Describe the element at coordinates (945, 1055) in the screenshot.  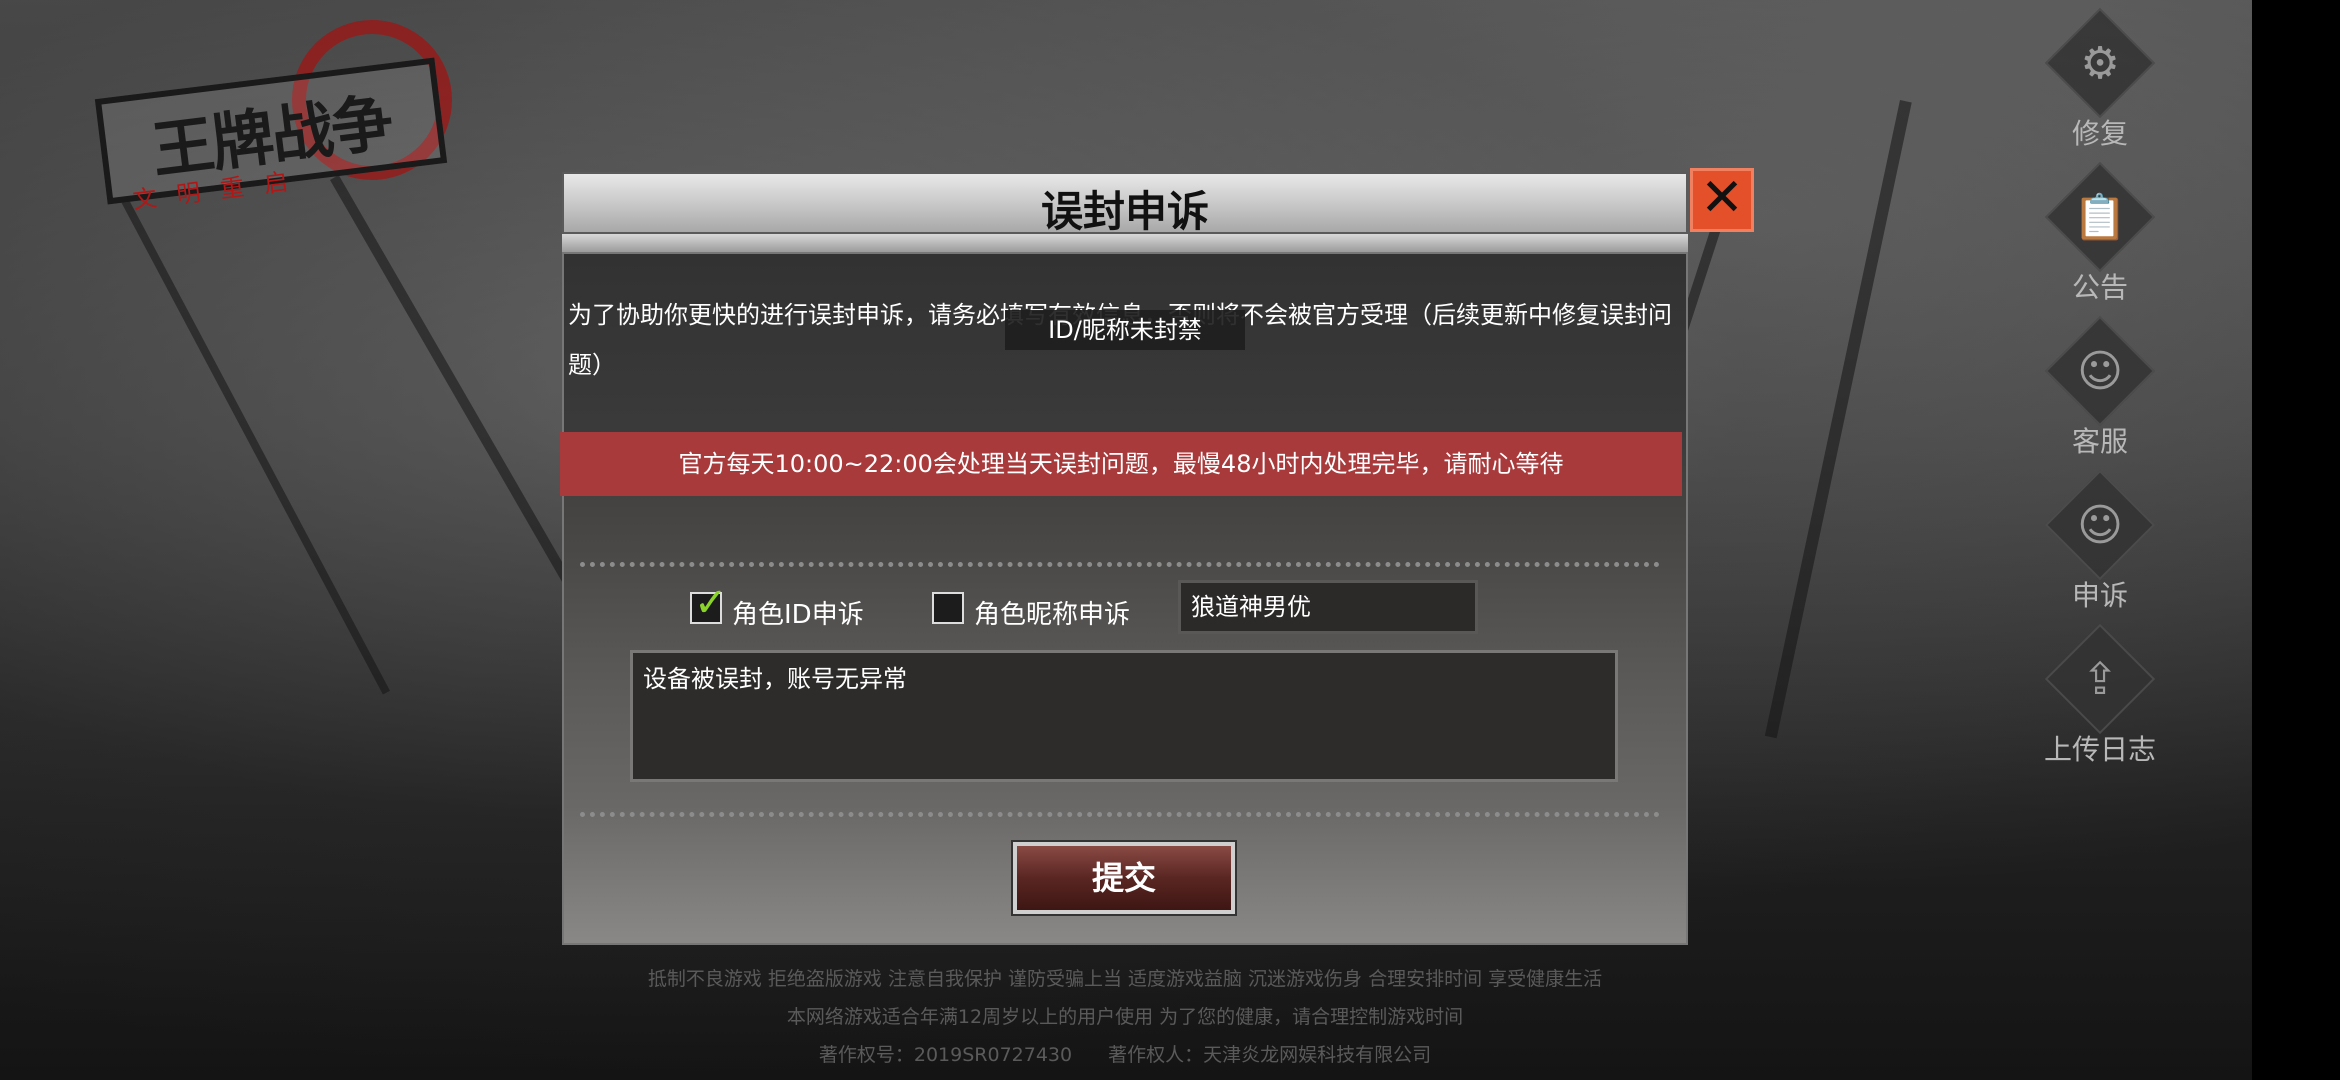
I see `copyright-number: 著作权号：2019SR0727430` at that location.